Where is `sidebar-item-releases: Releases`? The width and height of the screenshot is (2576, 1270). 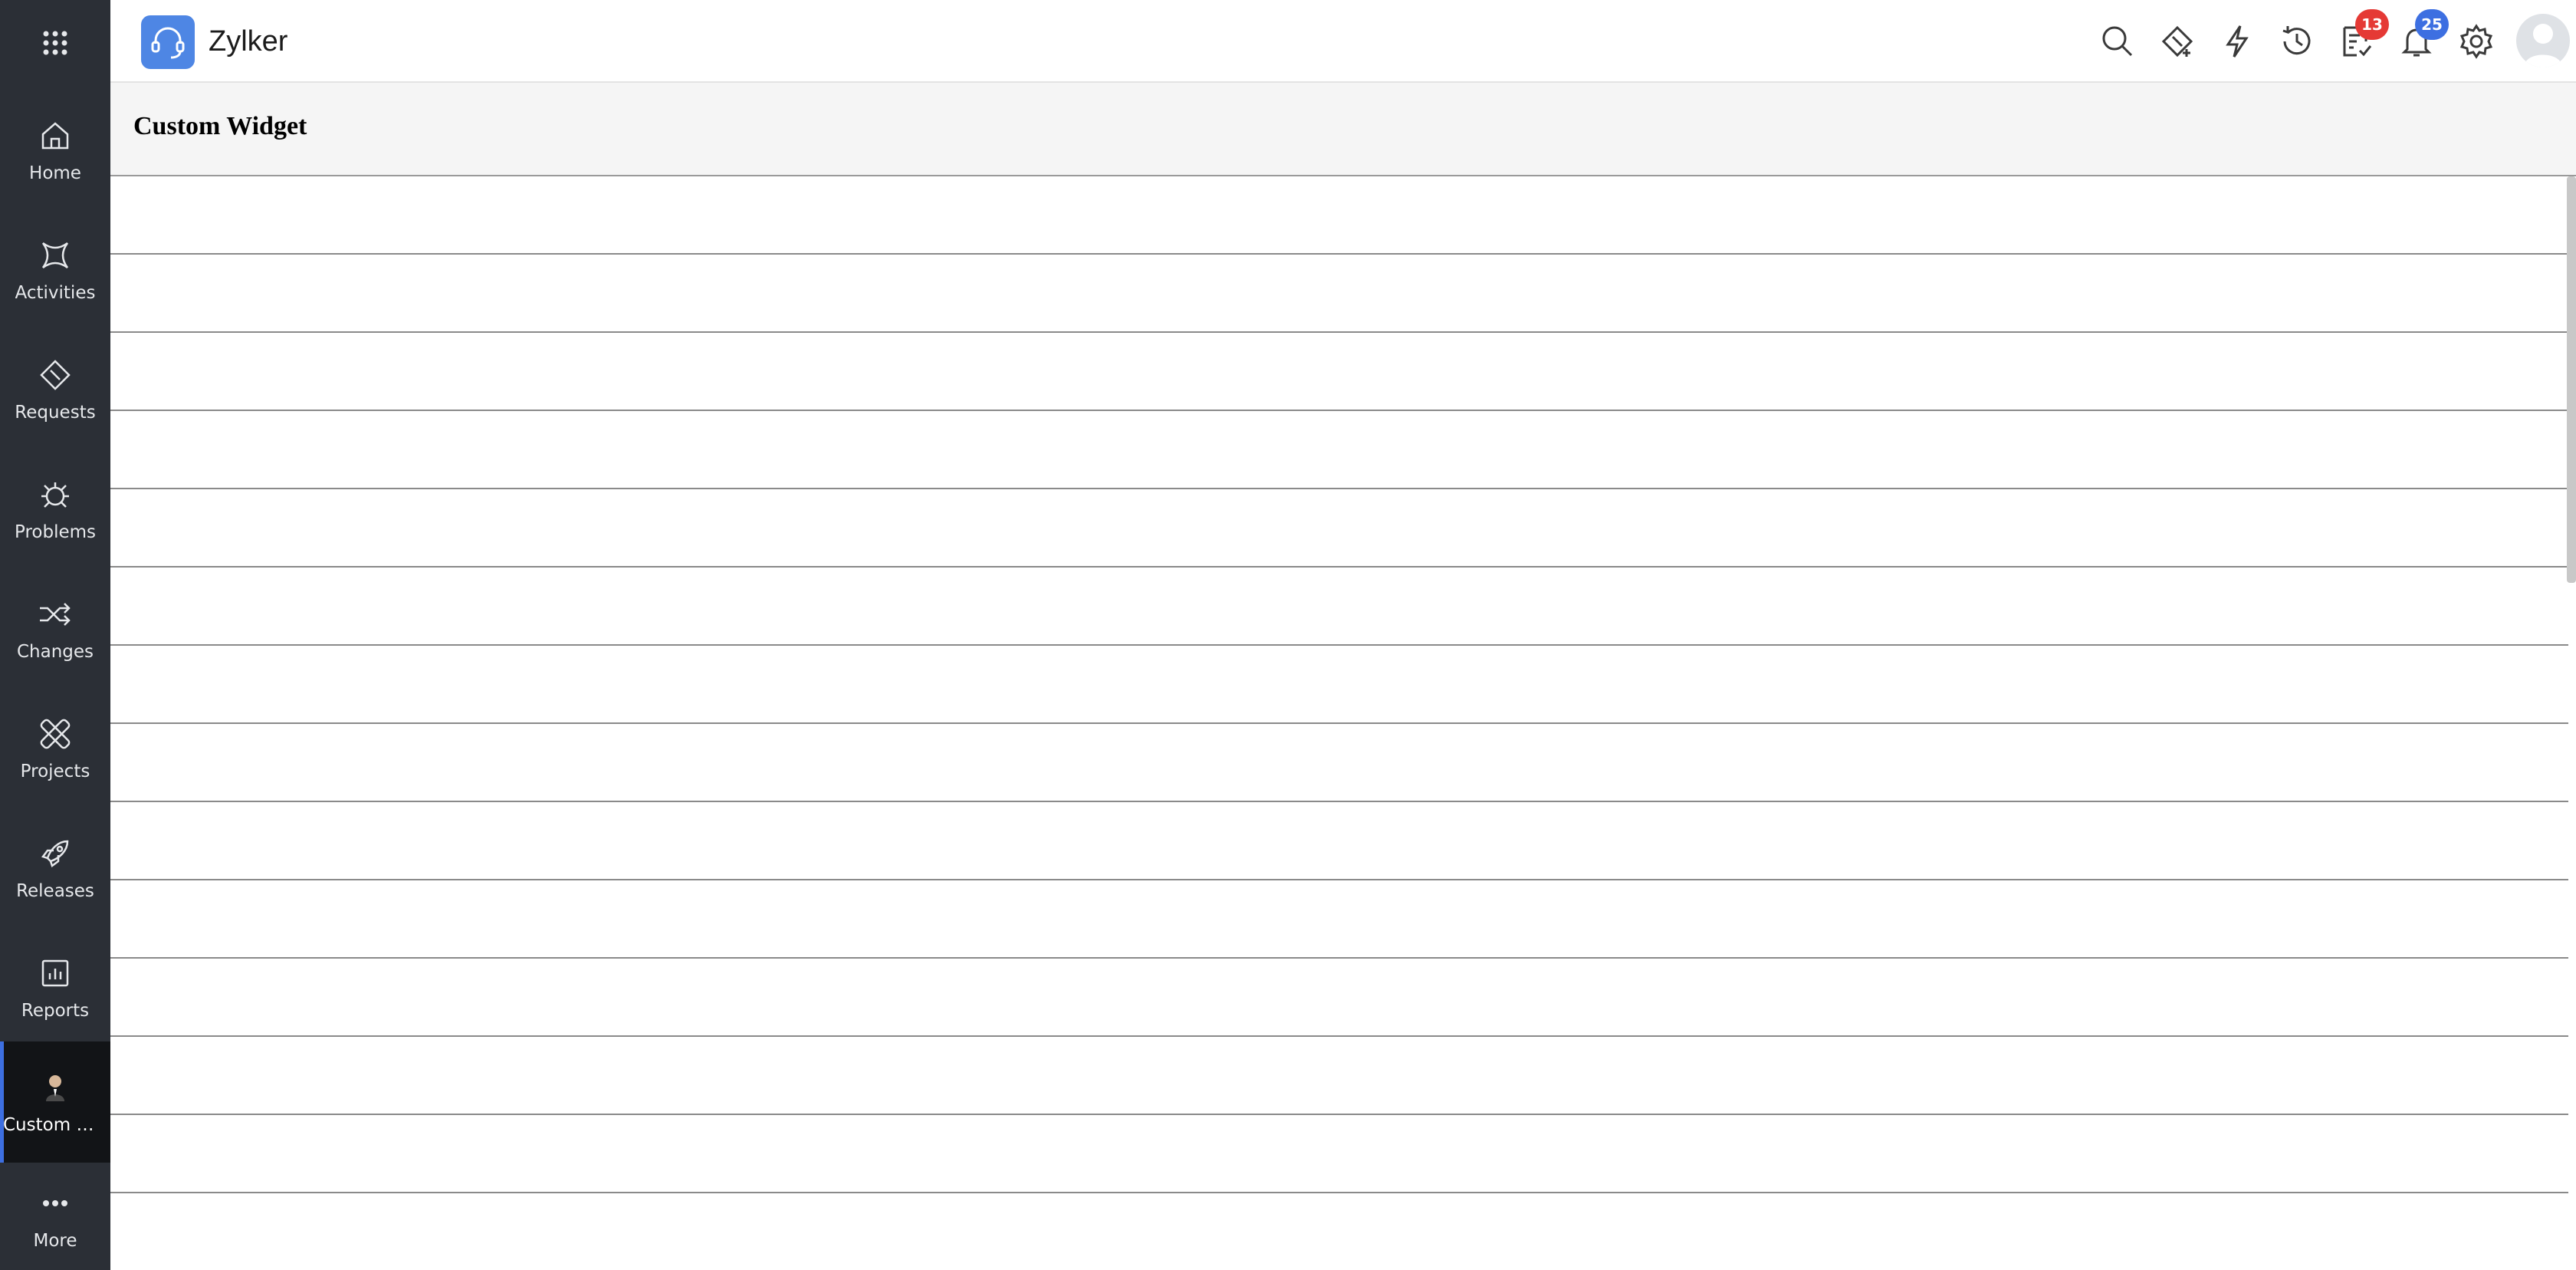
sidebar-item-releases: Releases is located at coordinates (55, 868).